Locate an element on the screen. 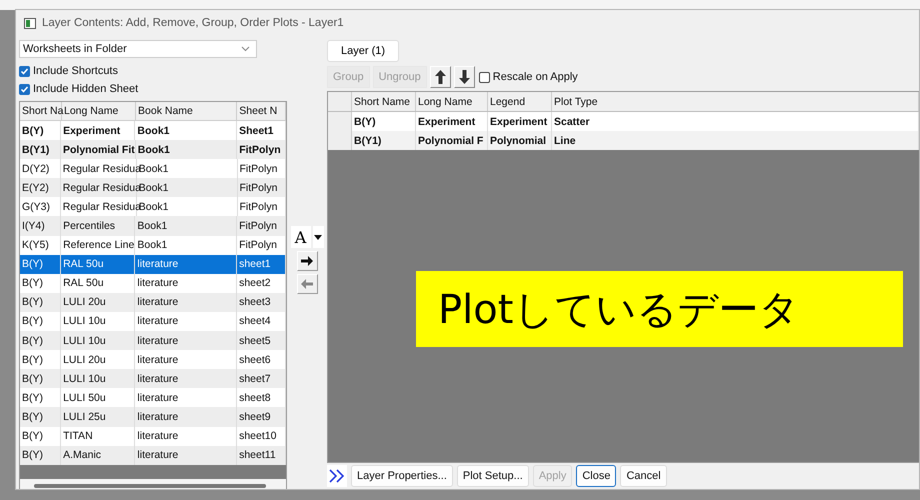 This screenshot has width=920, height=500. column-header: Plot Type is located at coordinates (735, 101).